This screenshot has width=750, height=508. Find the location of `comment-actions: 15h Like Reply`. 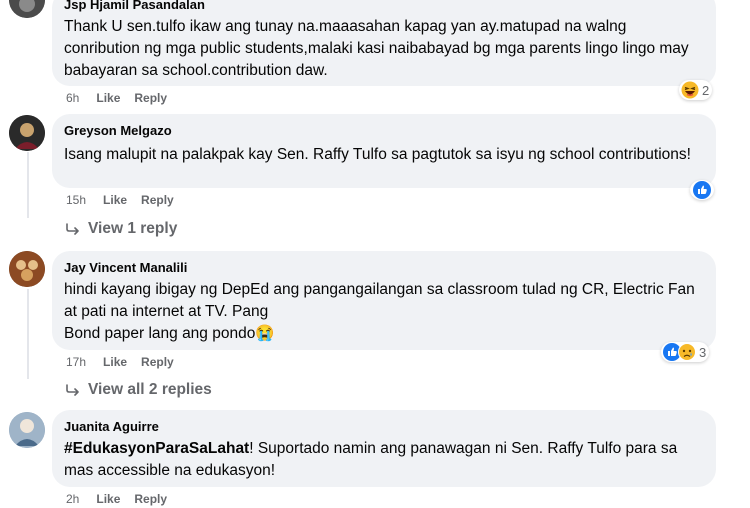

comment-actions: 15h Like Reply is located at coordinates (127, 200).